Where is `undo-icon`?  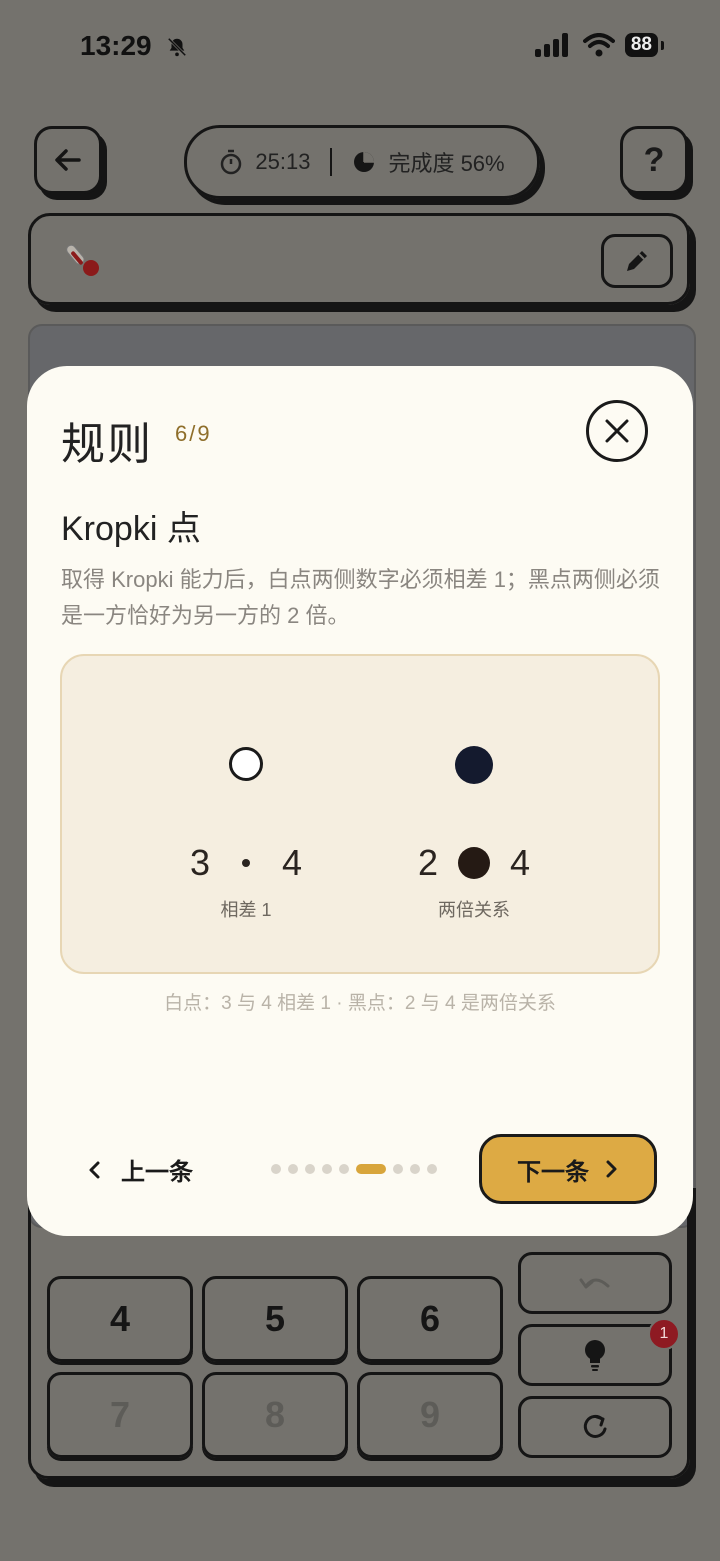
undo-icon is located at coordinates (594, 1283).